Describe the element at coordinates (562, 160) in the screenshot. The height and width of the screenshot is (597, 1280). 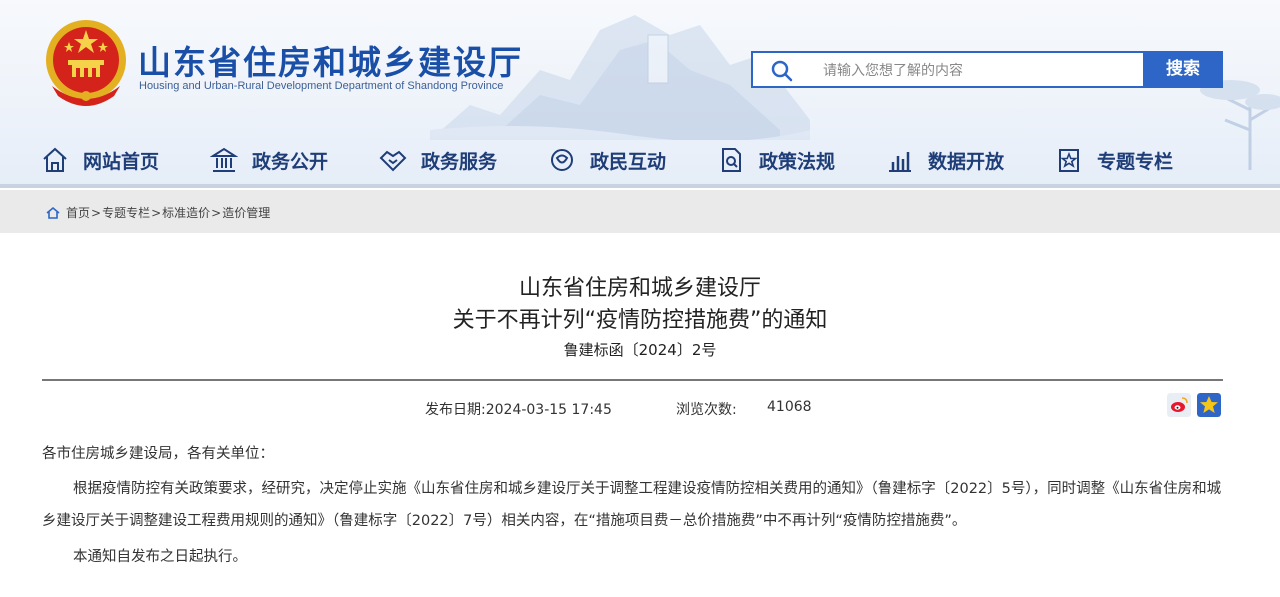
I see `interaction-icon` at that location.